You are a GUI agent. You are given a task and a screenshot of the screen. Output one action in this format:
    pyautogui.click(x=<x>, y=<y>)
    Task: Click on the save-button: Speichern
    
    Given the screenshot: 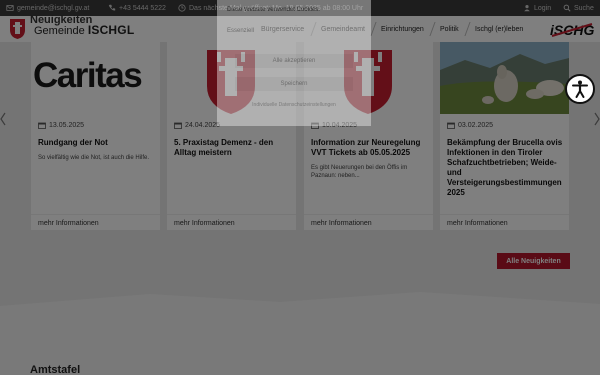 What is the action you would take?
    pyautogui.click(x=294, y=84)
    